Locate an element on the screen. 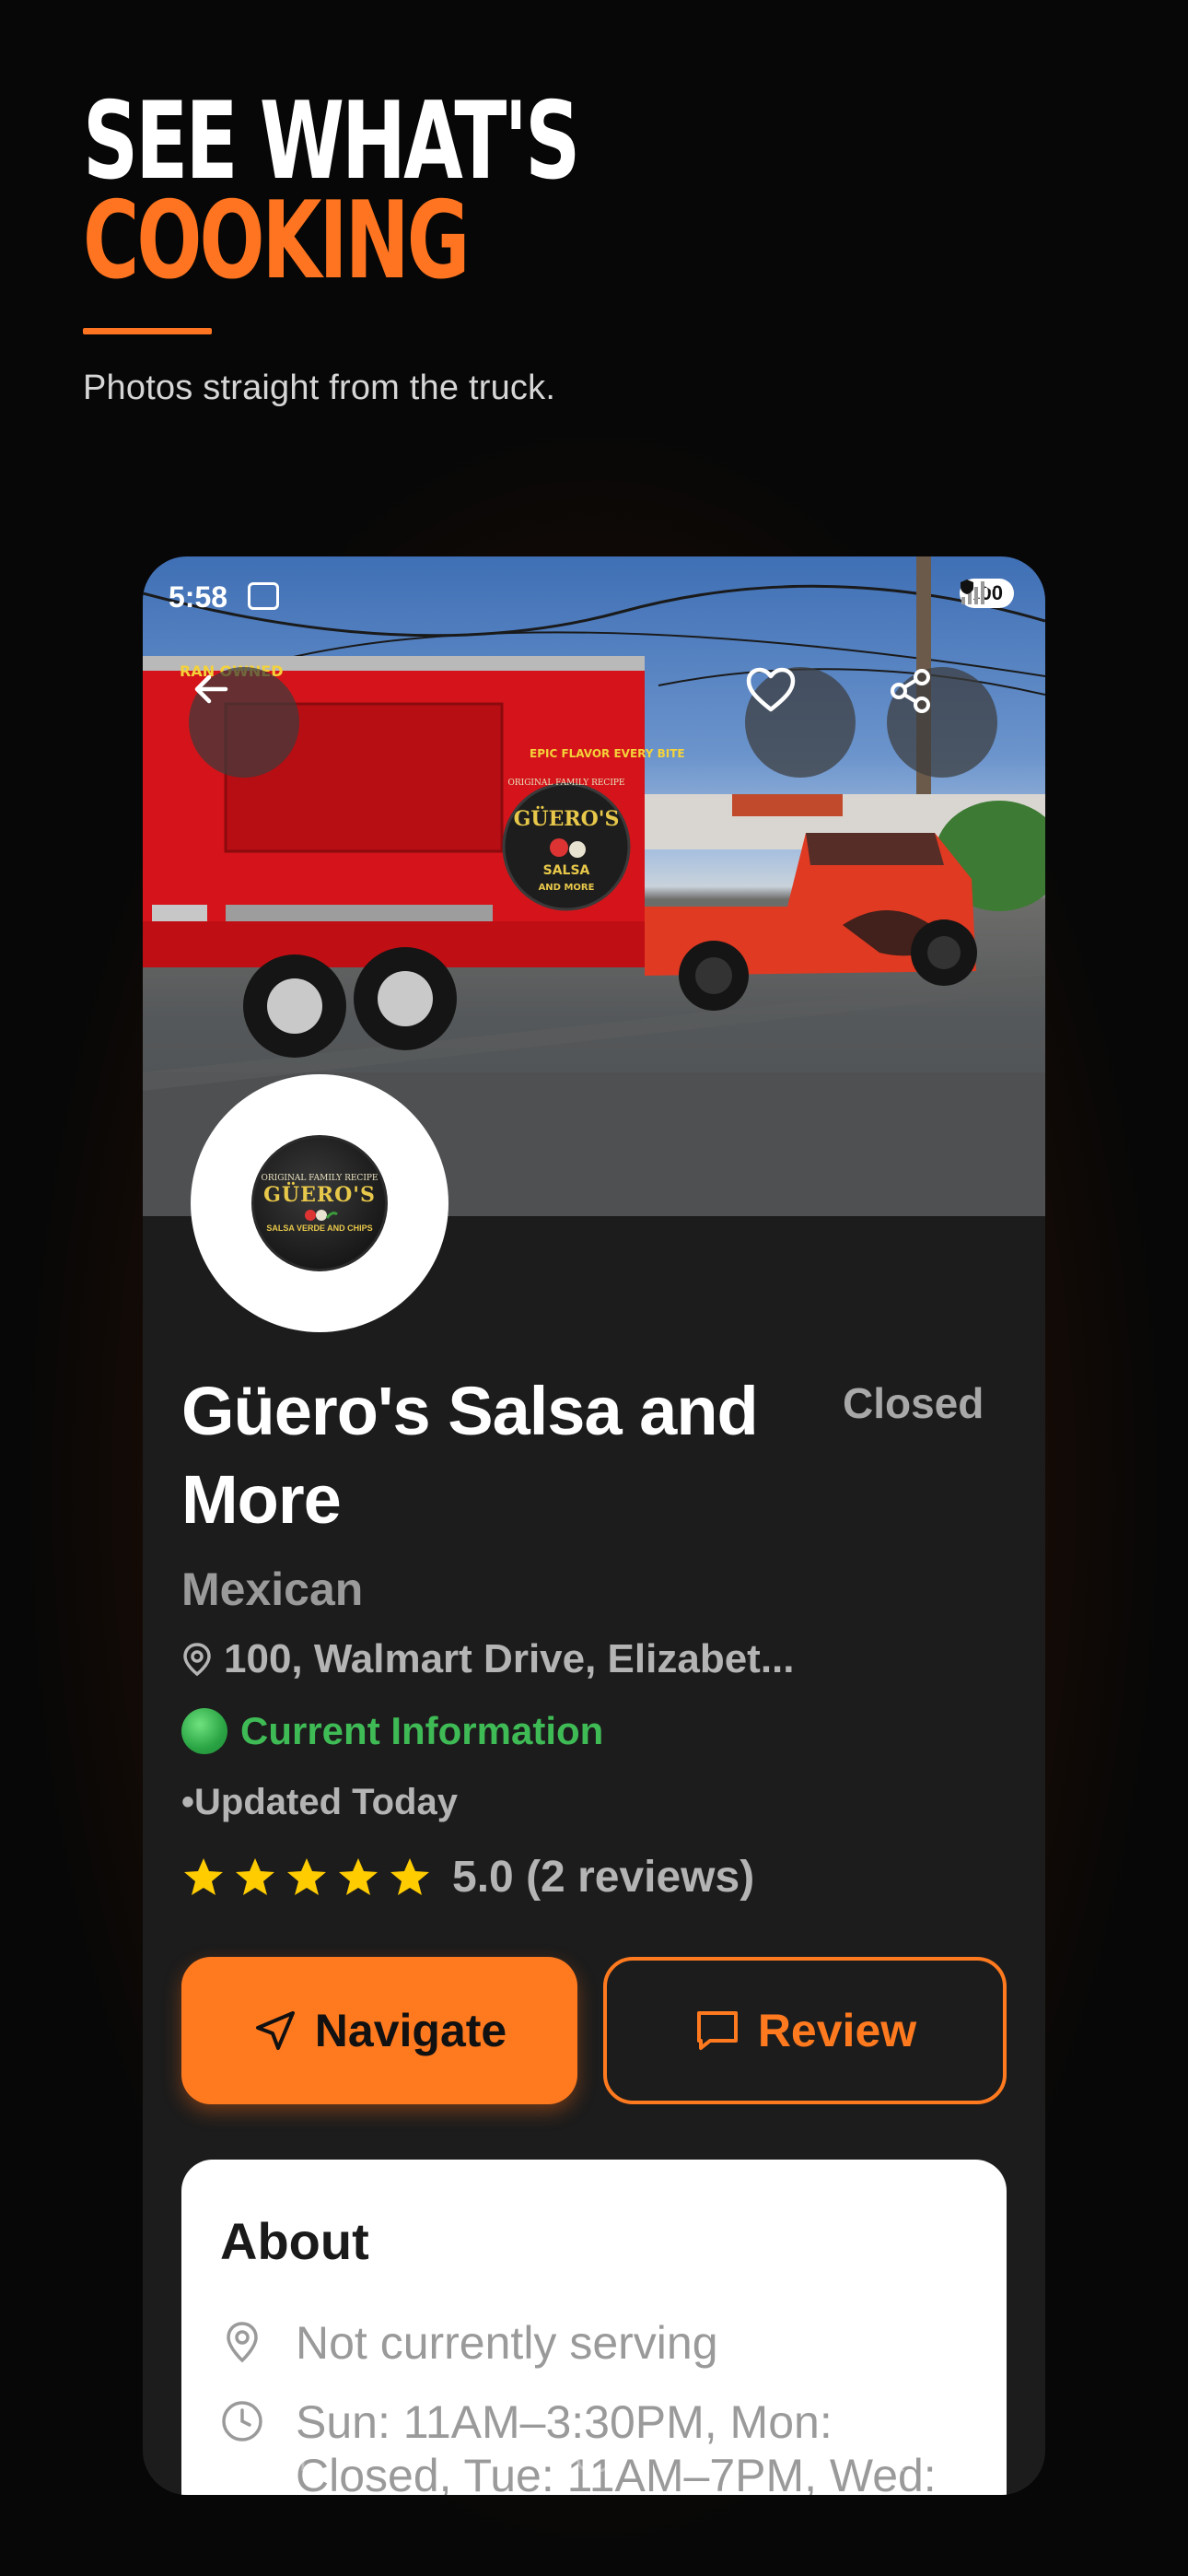 The height and width of the screenshot is (2576, 1188). navigation-arrow-icon is located at coordinates (275, 2030).